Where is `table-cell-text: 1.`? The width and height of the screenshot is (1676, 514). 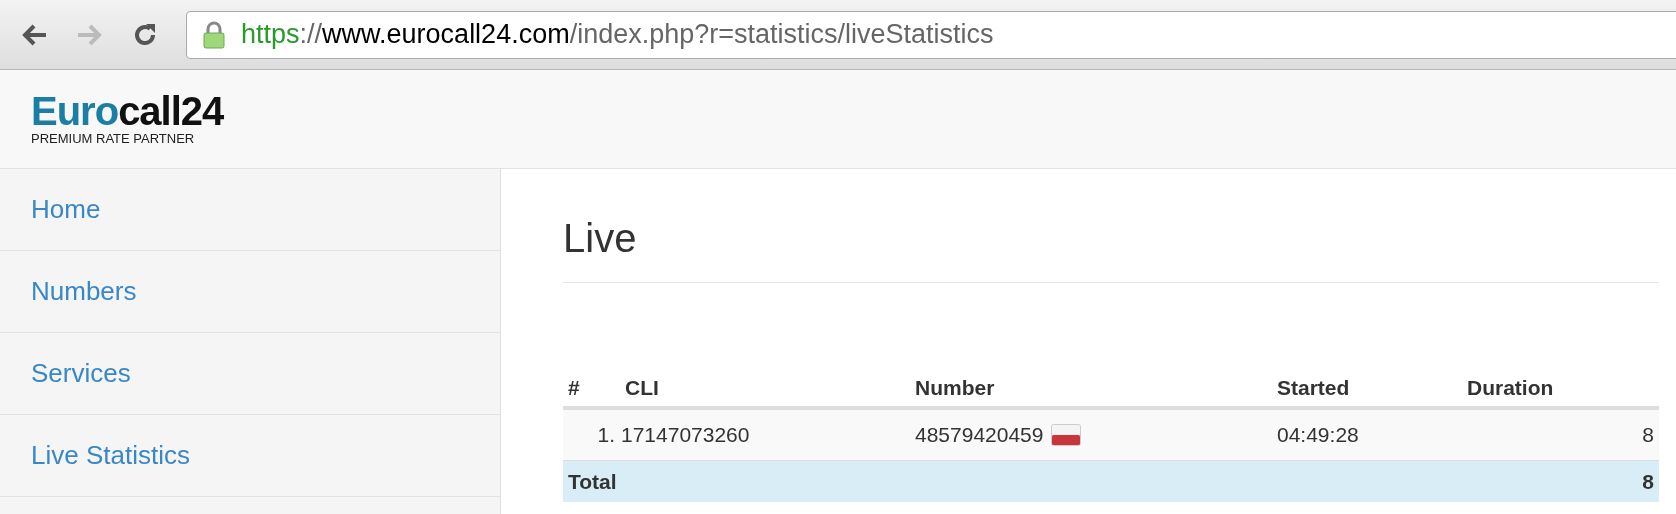 table-cell-text: 1. is located at coordinates (606, 435).